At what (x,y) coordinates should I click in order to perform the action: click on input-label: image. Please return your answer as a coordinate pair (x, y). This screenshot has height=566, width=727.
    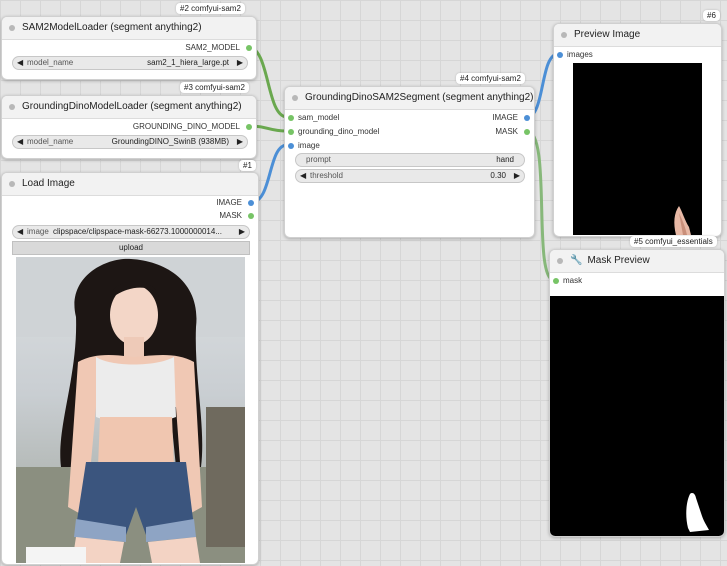
    Looking at the image, I should click on (309, 145).